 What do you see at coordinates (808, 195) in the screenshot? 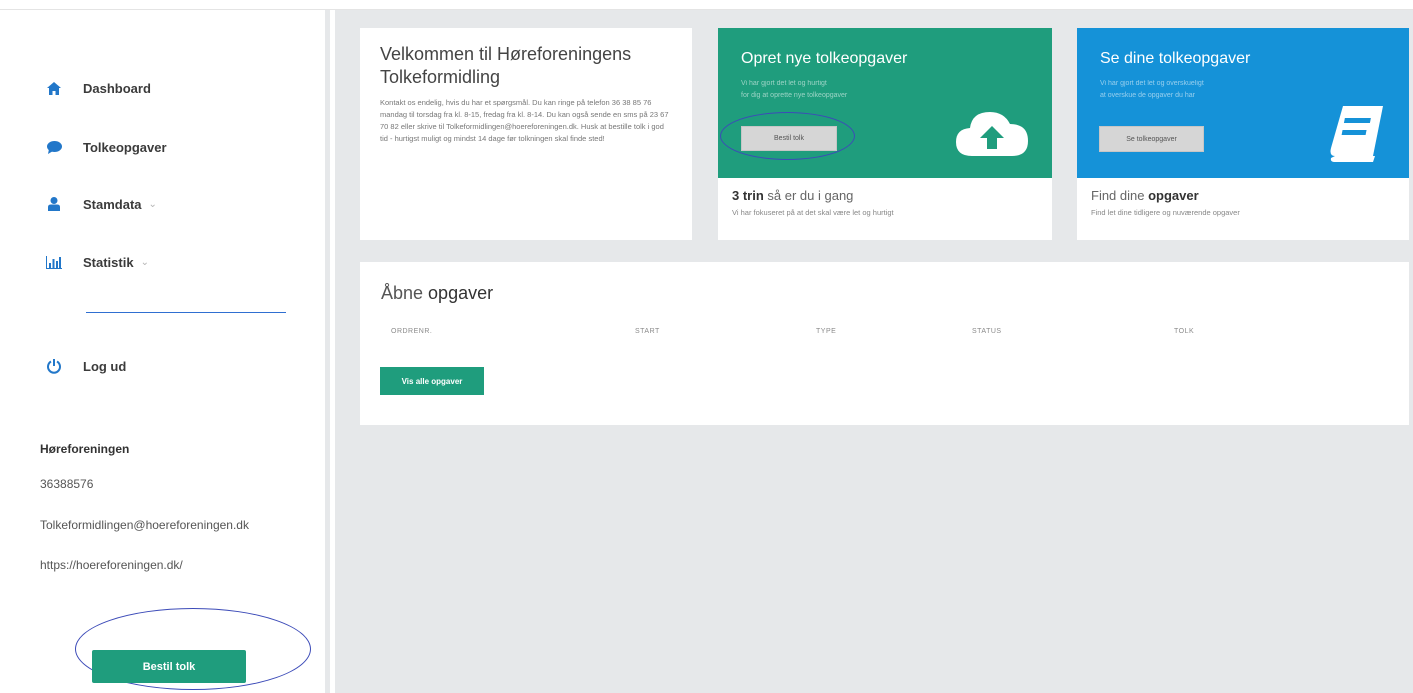
I see `steps-rest: så er du i gang` at bounding box center [808, 195].